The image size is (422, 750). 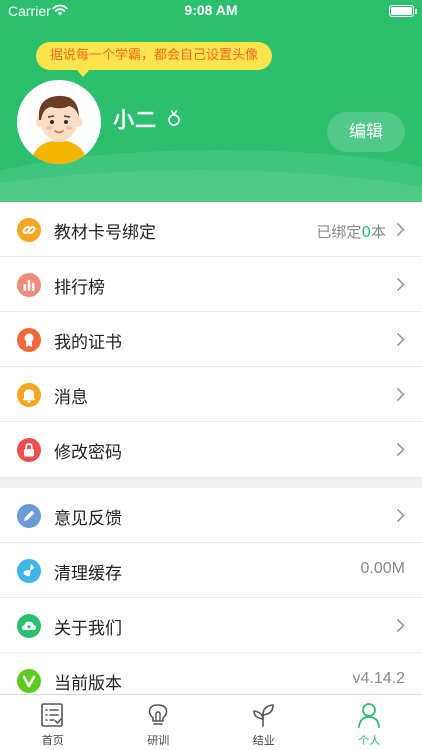 I want to click on status-bar: Carrier 9:08 AM, so click(x=211, y=11).